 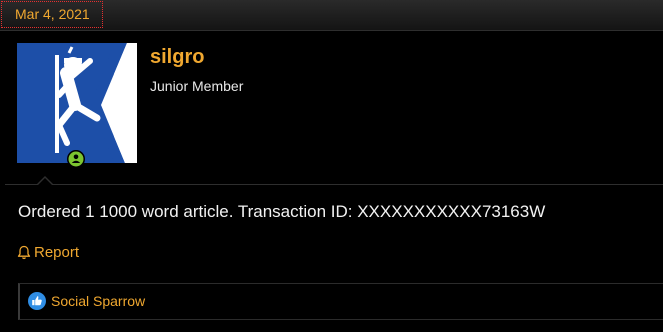 I want to click on like-icon, so click(x=37, y=301).